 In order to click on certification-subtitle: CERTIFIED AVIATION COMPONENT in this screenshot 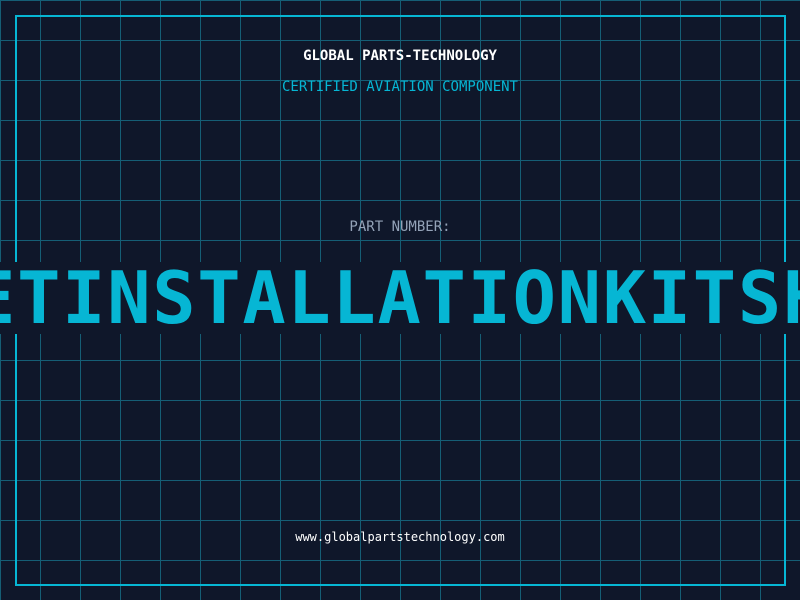, I will do `click(399, 87)`.